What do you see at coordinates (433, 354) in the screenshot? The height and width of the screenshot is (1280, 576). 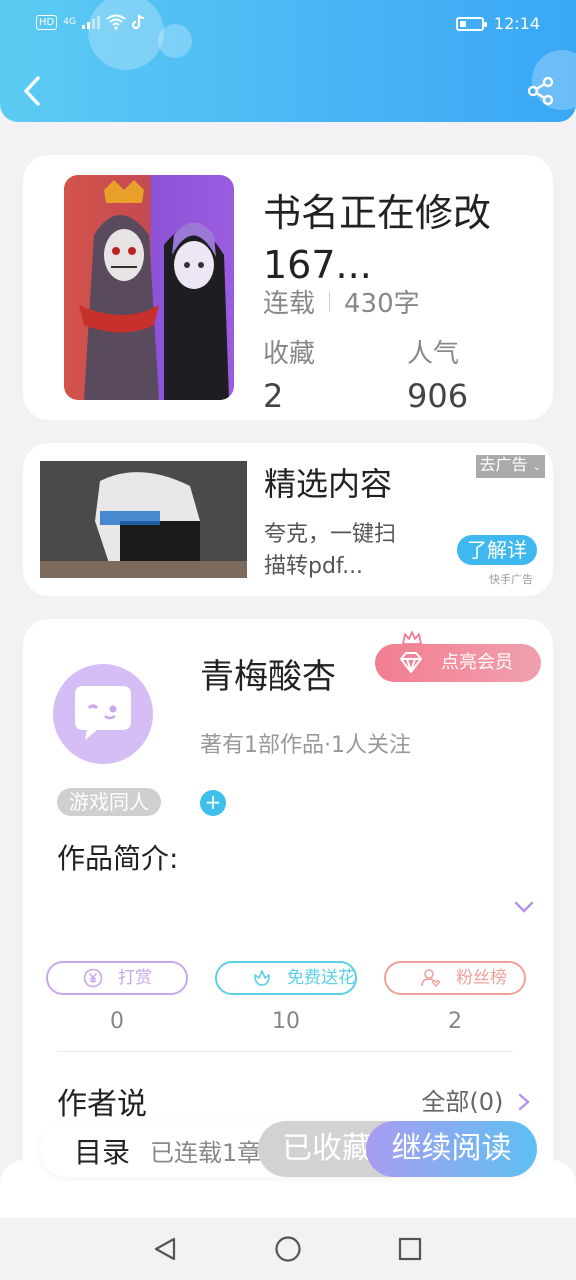 I see `popularity-label: 人气` at bounding box center [433, 354].